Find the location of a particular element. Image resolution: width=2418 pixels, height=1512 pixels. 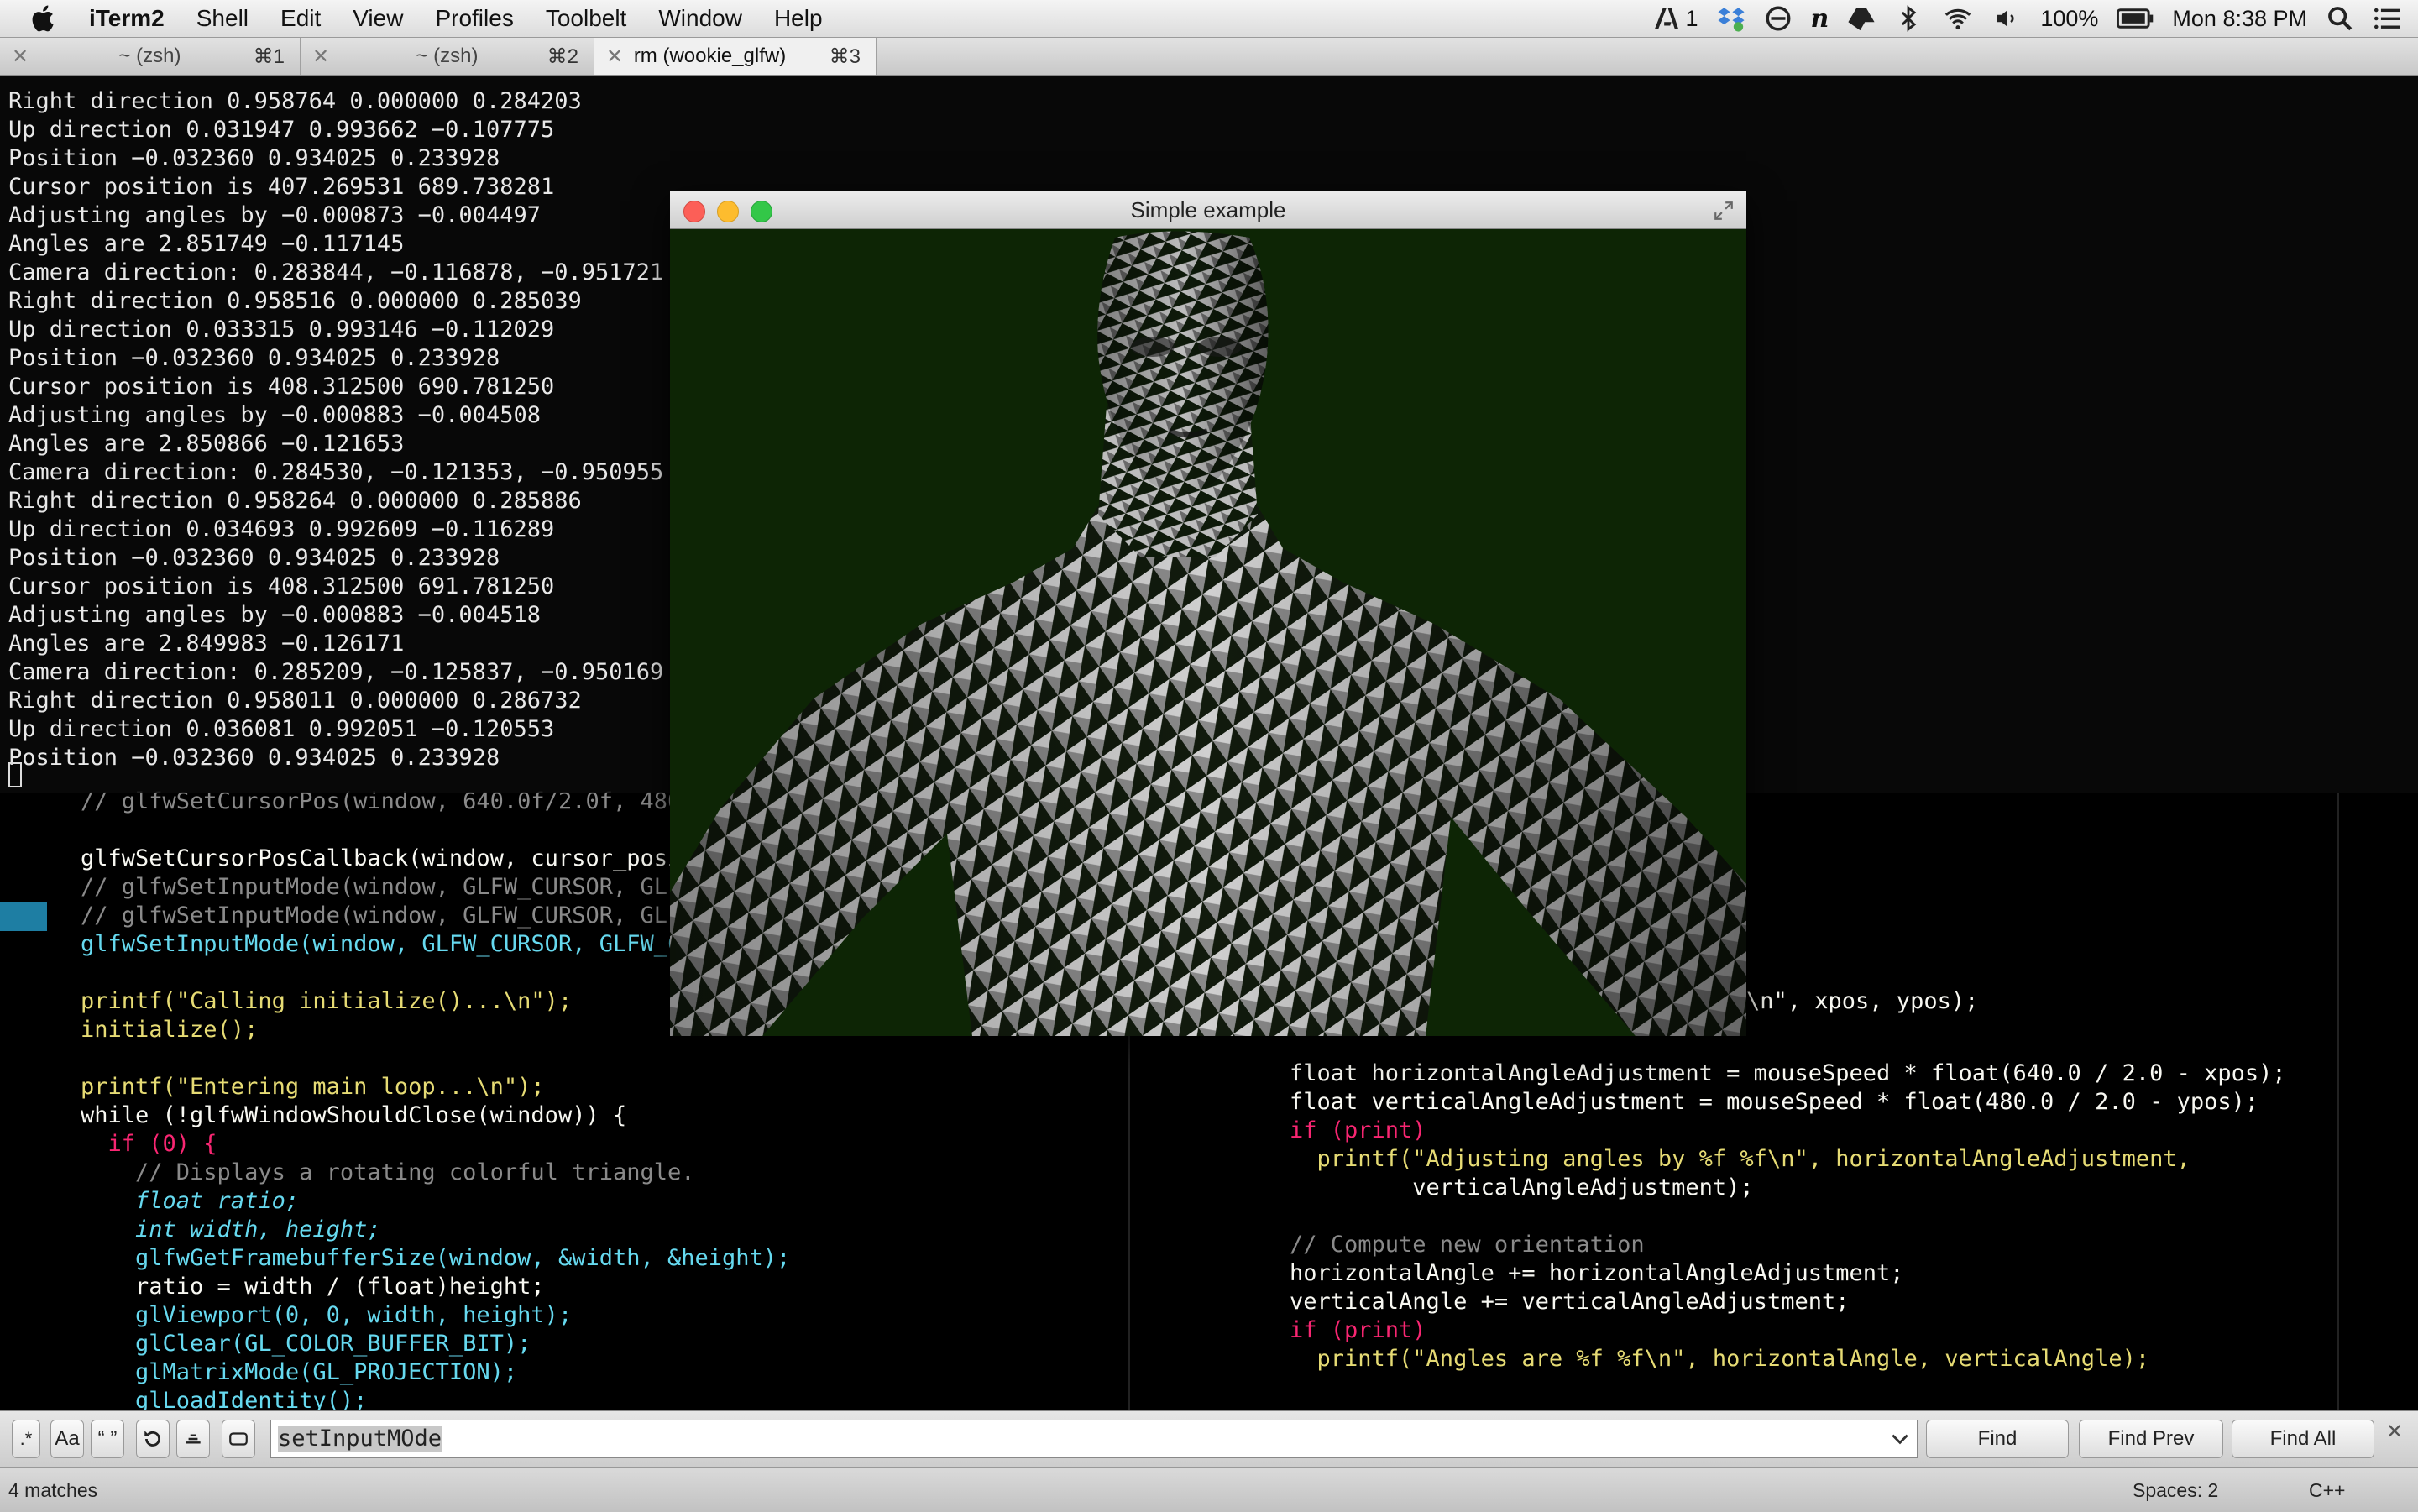

adobe-count: 1 is located at coordinates (1691, 18).